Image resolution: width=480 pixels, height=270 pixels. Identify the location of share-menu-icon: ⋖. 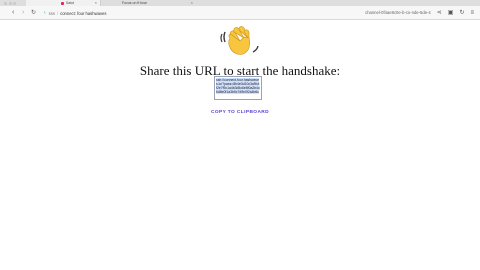
(439, 12).